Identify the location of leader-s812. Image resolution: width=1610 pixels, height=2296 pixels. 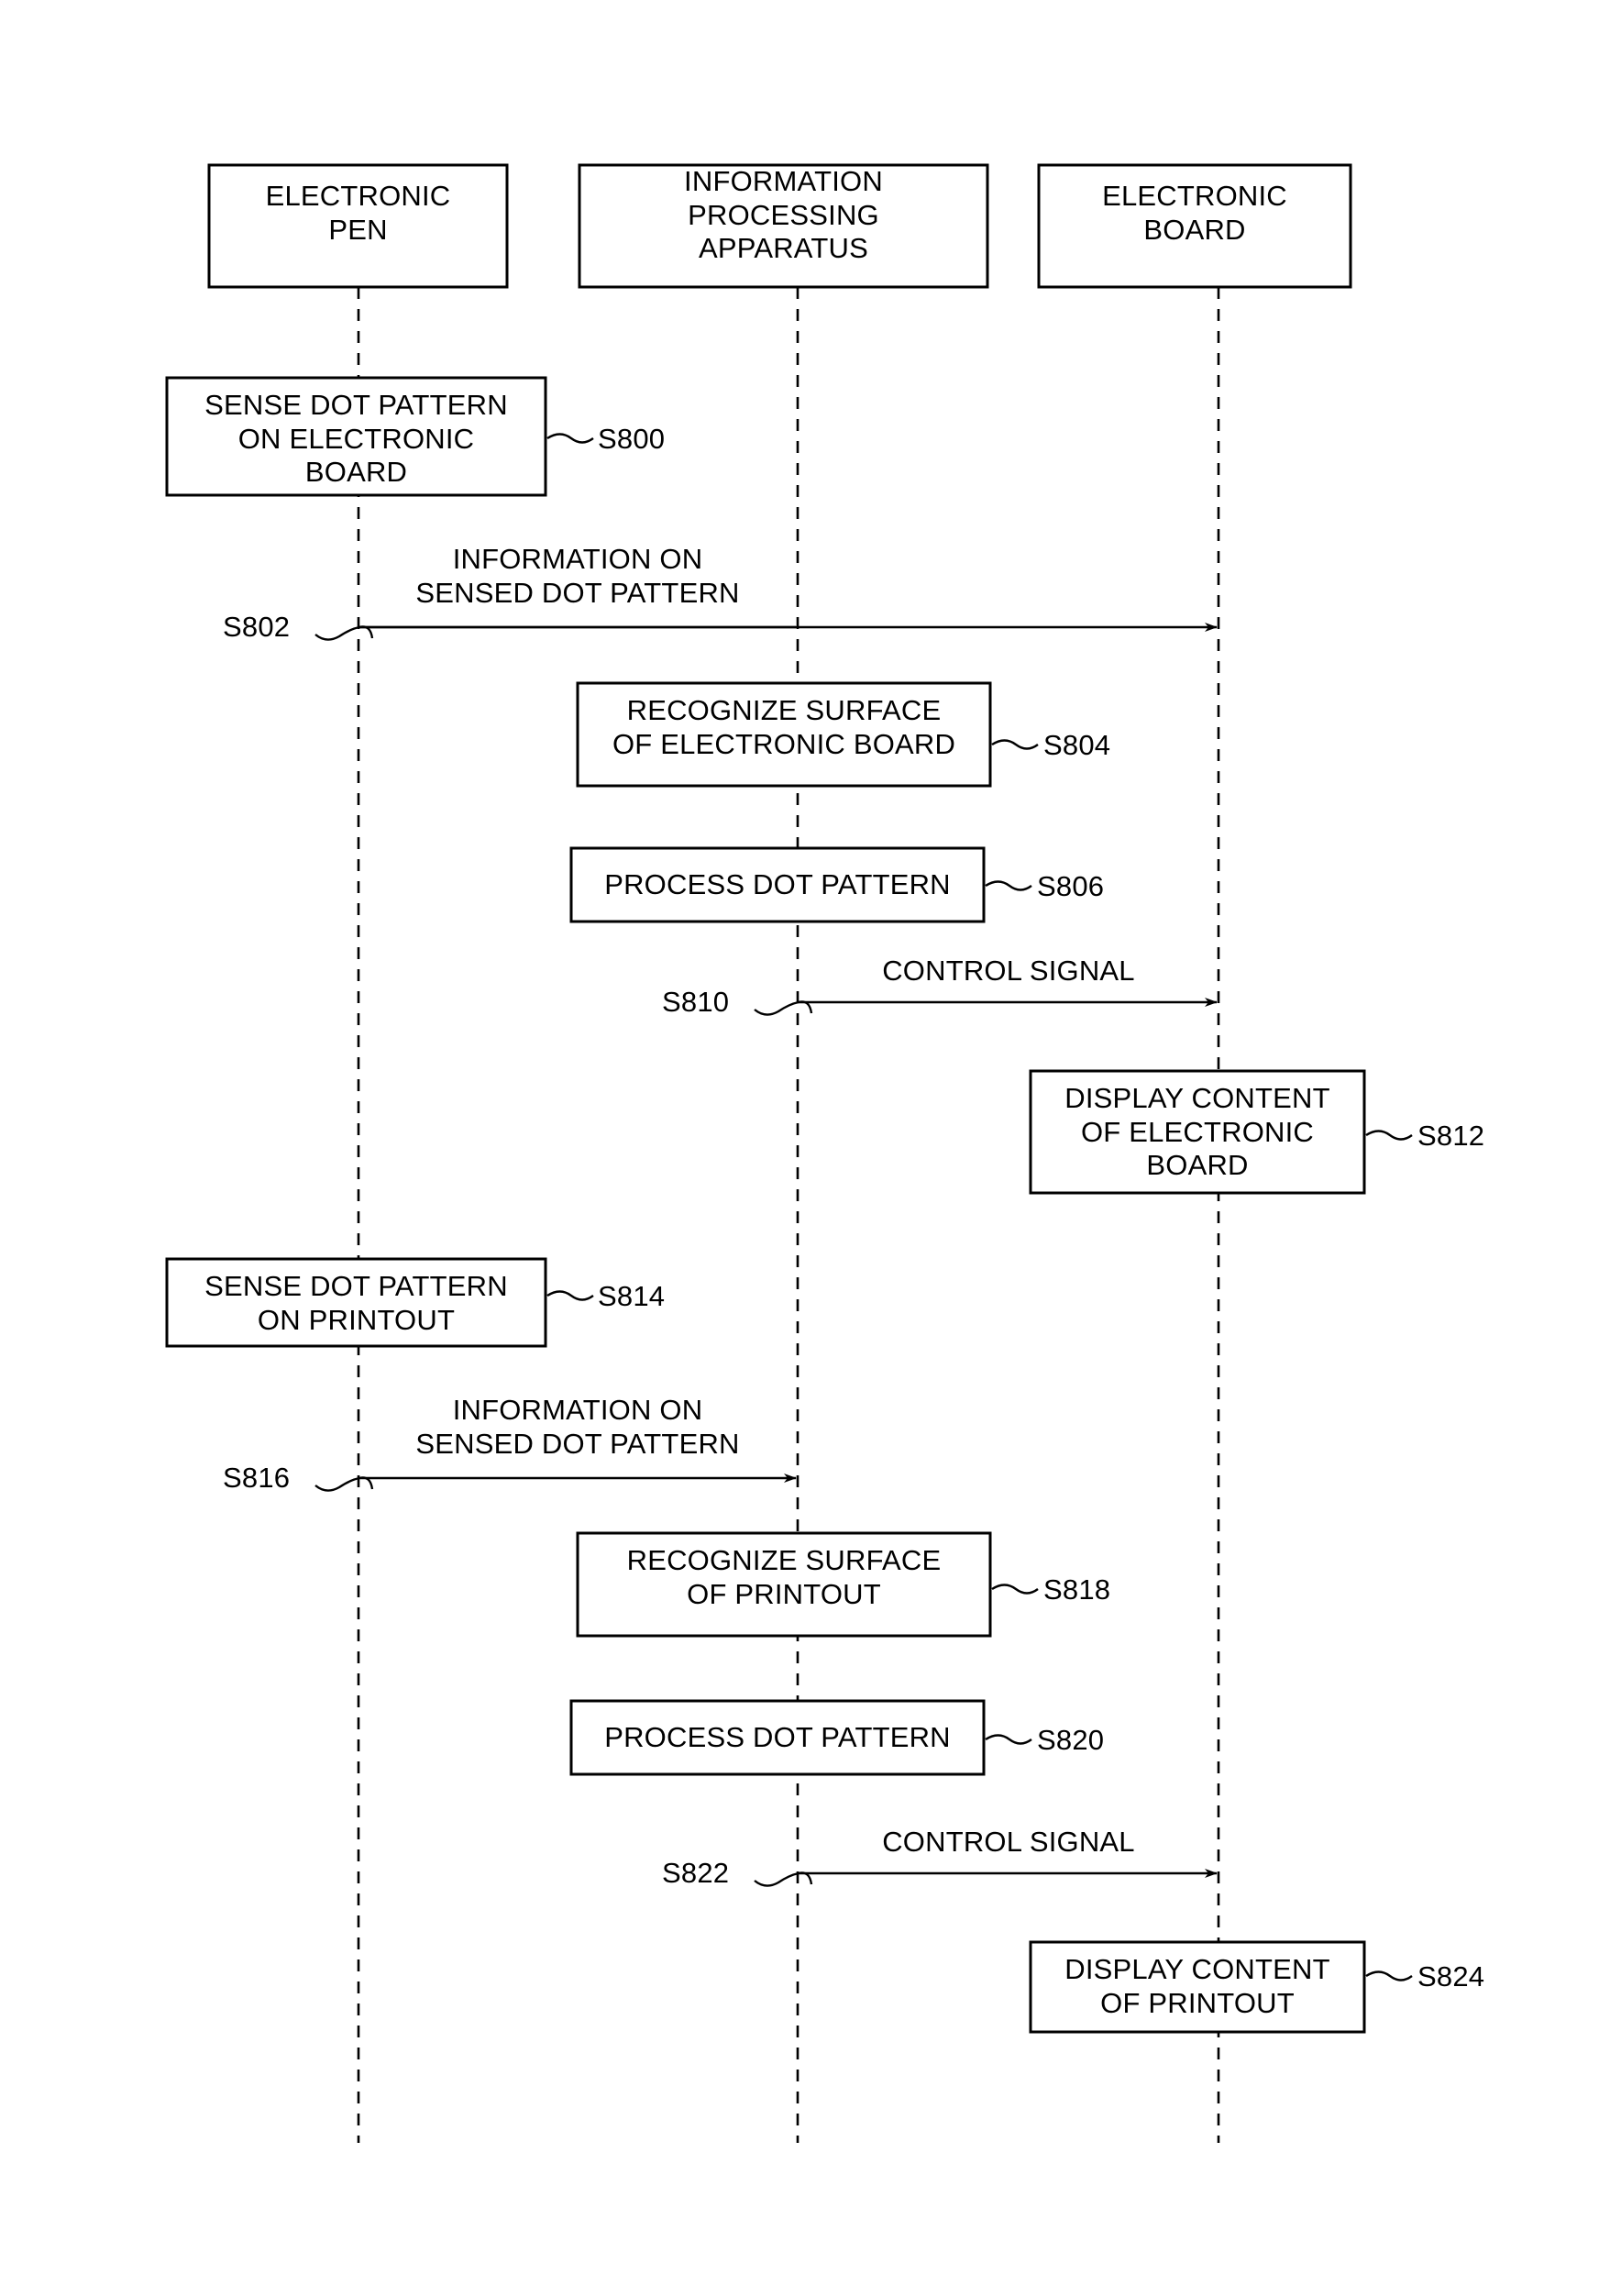
(1389, 1135).